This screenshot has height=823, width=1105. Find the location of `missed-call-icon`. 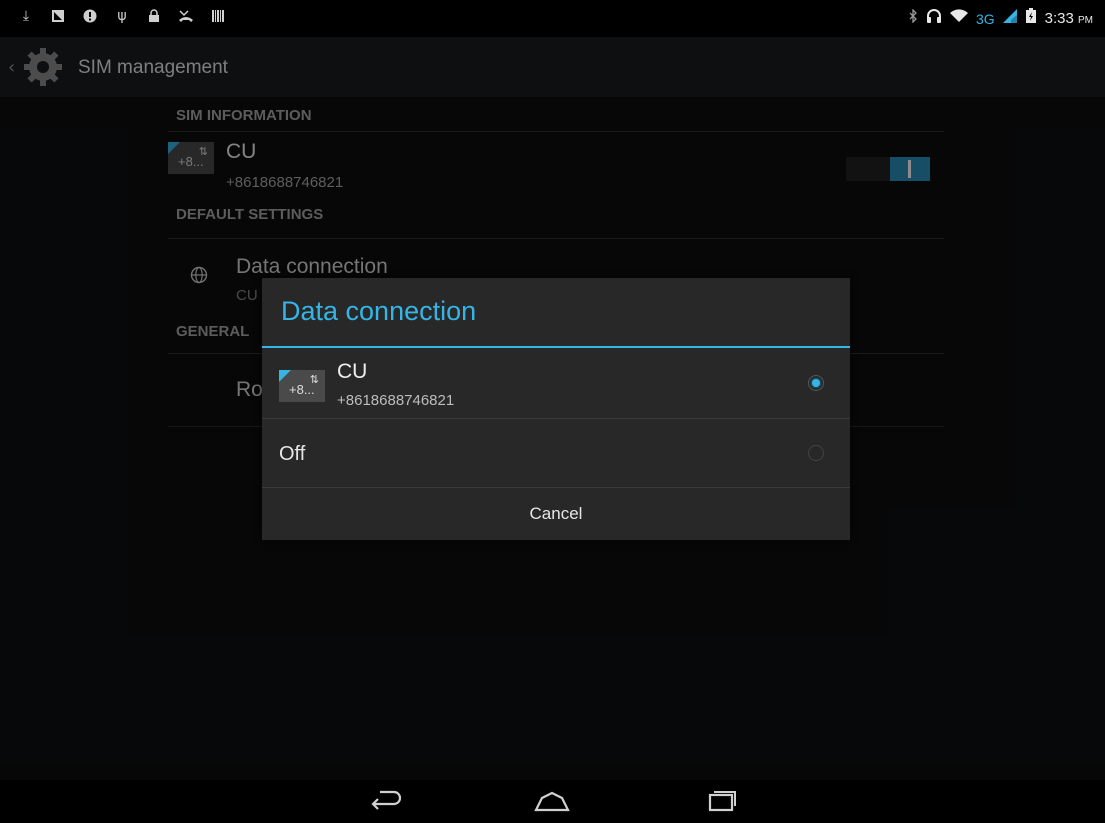

missed-call-icon is located at coordinates (186, 16).